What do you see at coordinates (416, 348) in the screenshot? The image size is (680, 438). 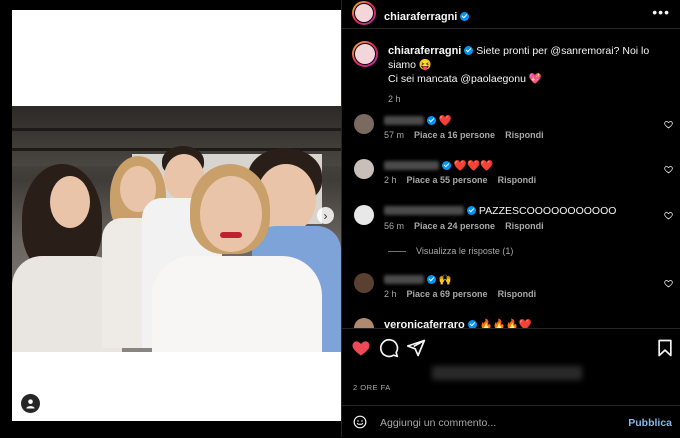 I see `send-icon` at bounding box center [416, 348].